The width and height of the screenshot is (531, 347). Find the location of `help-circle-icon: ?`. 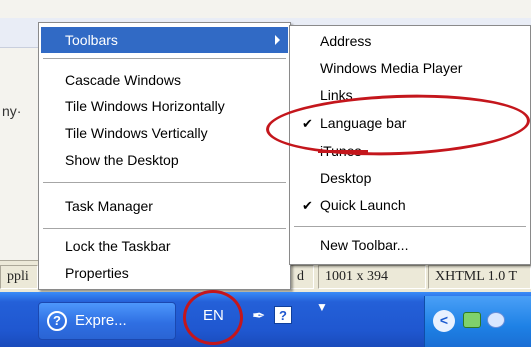

help-circle-icon: ? is located at coordinates (57, 321).